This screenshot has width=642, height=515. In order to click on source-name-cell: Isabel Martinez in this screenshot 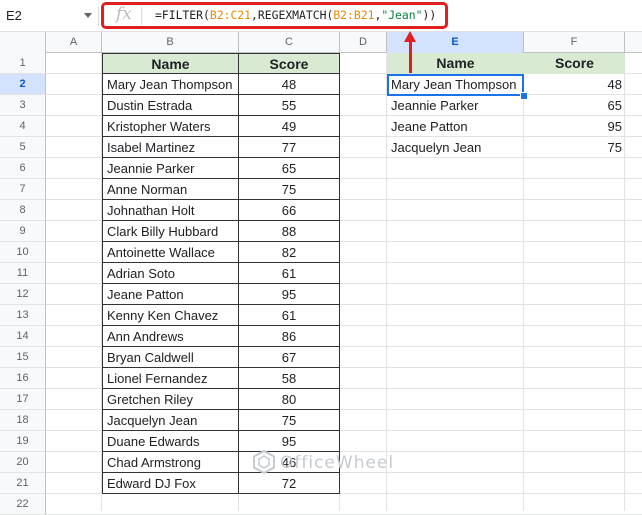, I will do `click(170, 147)`.